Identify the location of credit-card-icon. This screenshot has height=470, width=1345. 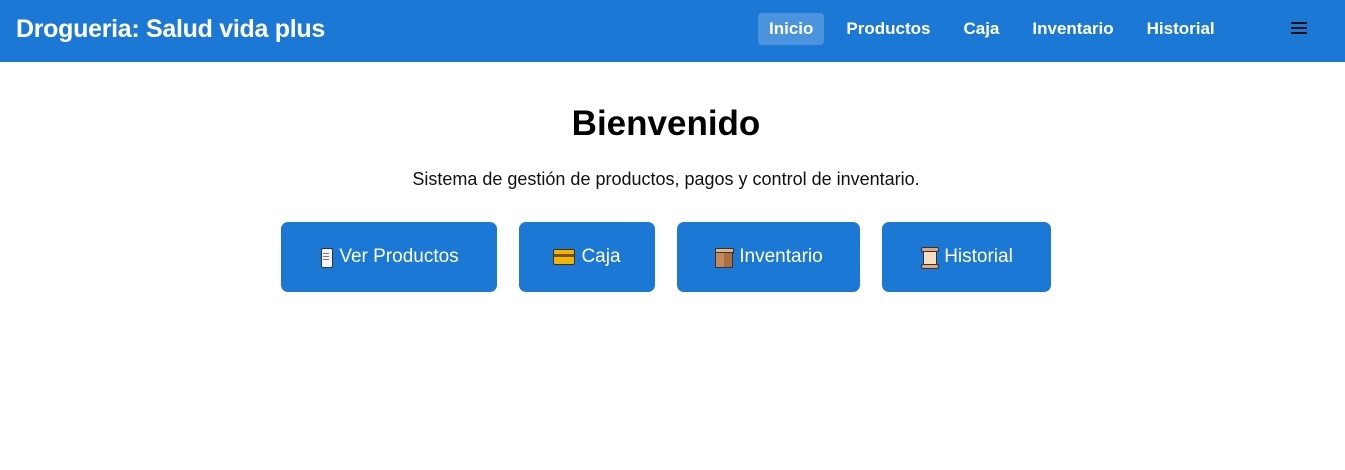
(564, 257).